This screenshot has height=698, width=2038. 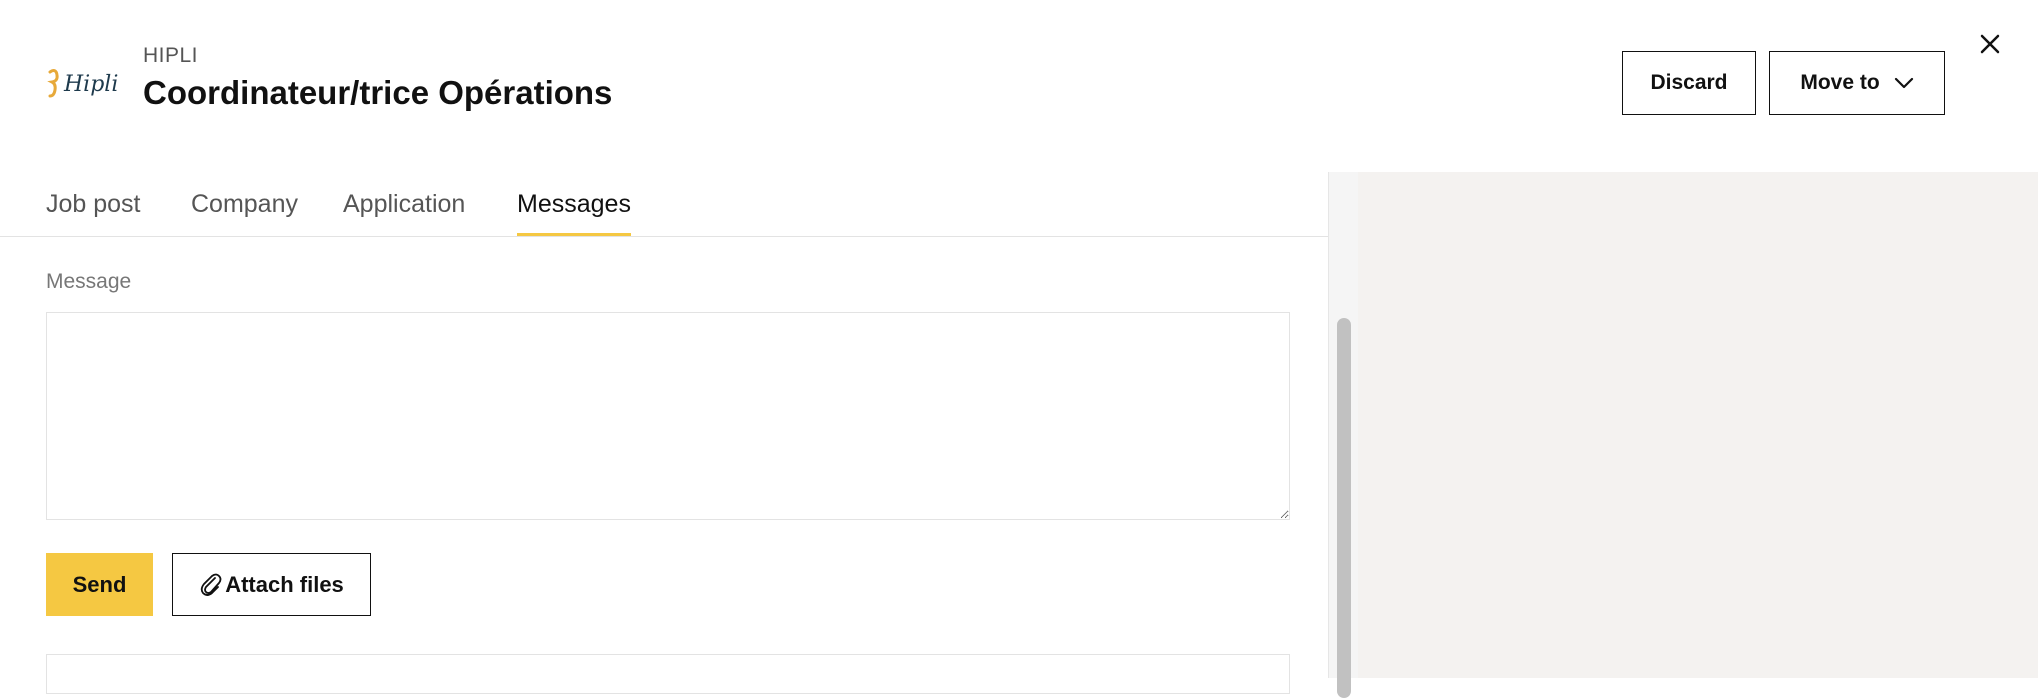 What do you see at coordinates (1344, 508) in the screenshot?
I see `scrollbar-thumb` at bounding box center [1344, 508].